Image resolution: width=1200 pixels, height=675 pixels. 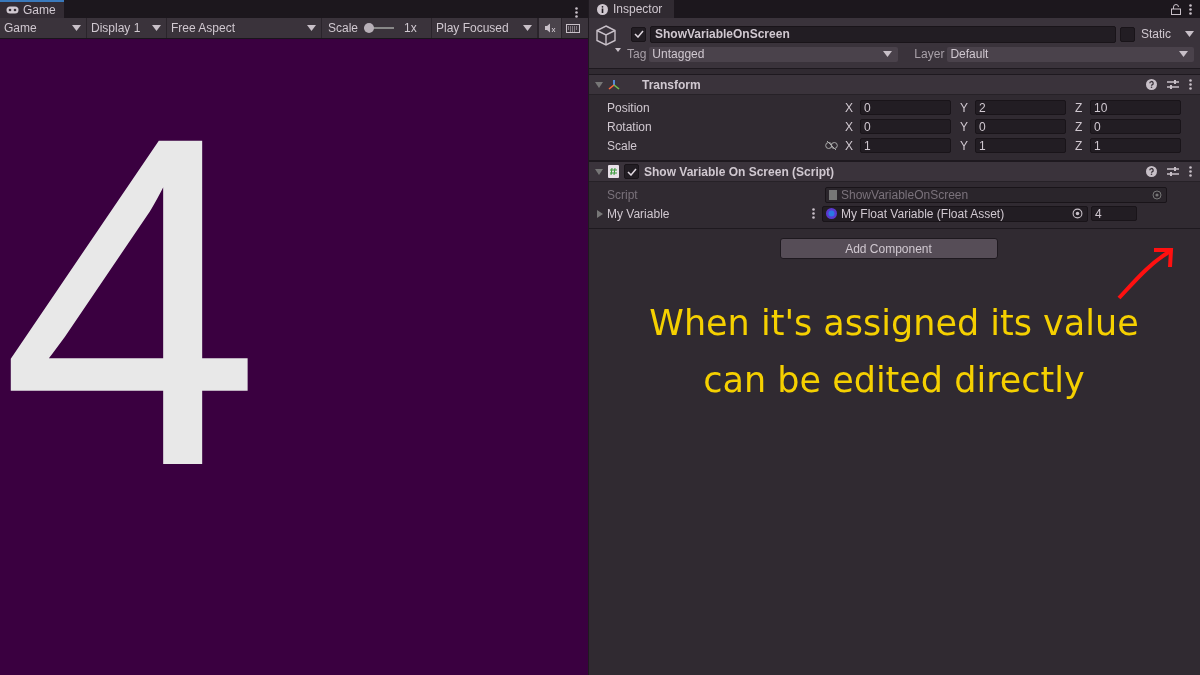 What do you see at coordinates (1176, 9) in the screenshot?
I see `padlock-icon` at bounding box center [1176, 9].